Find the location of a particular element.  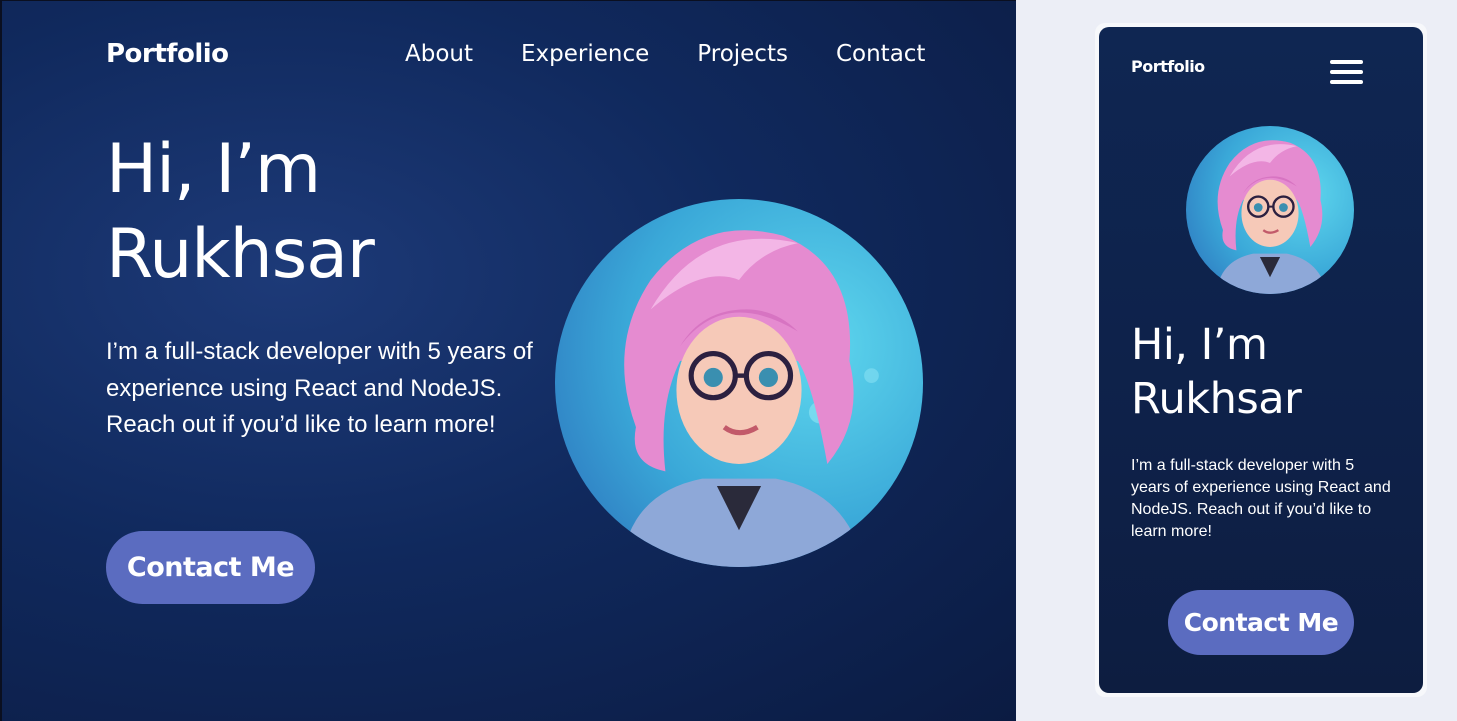

contact-me-button: Contact Me is located at coordinates (210, 567).